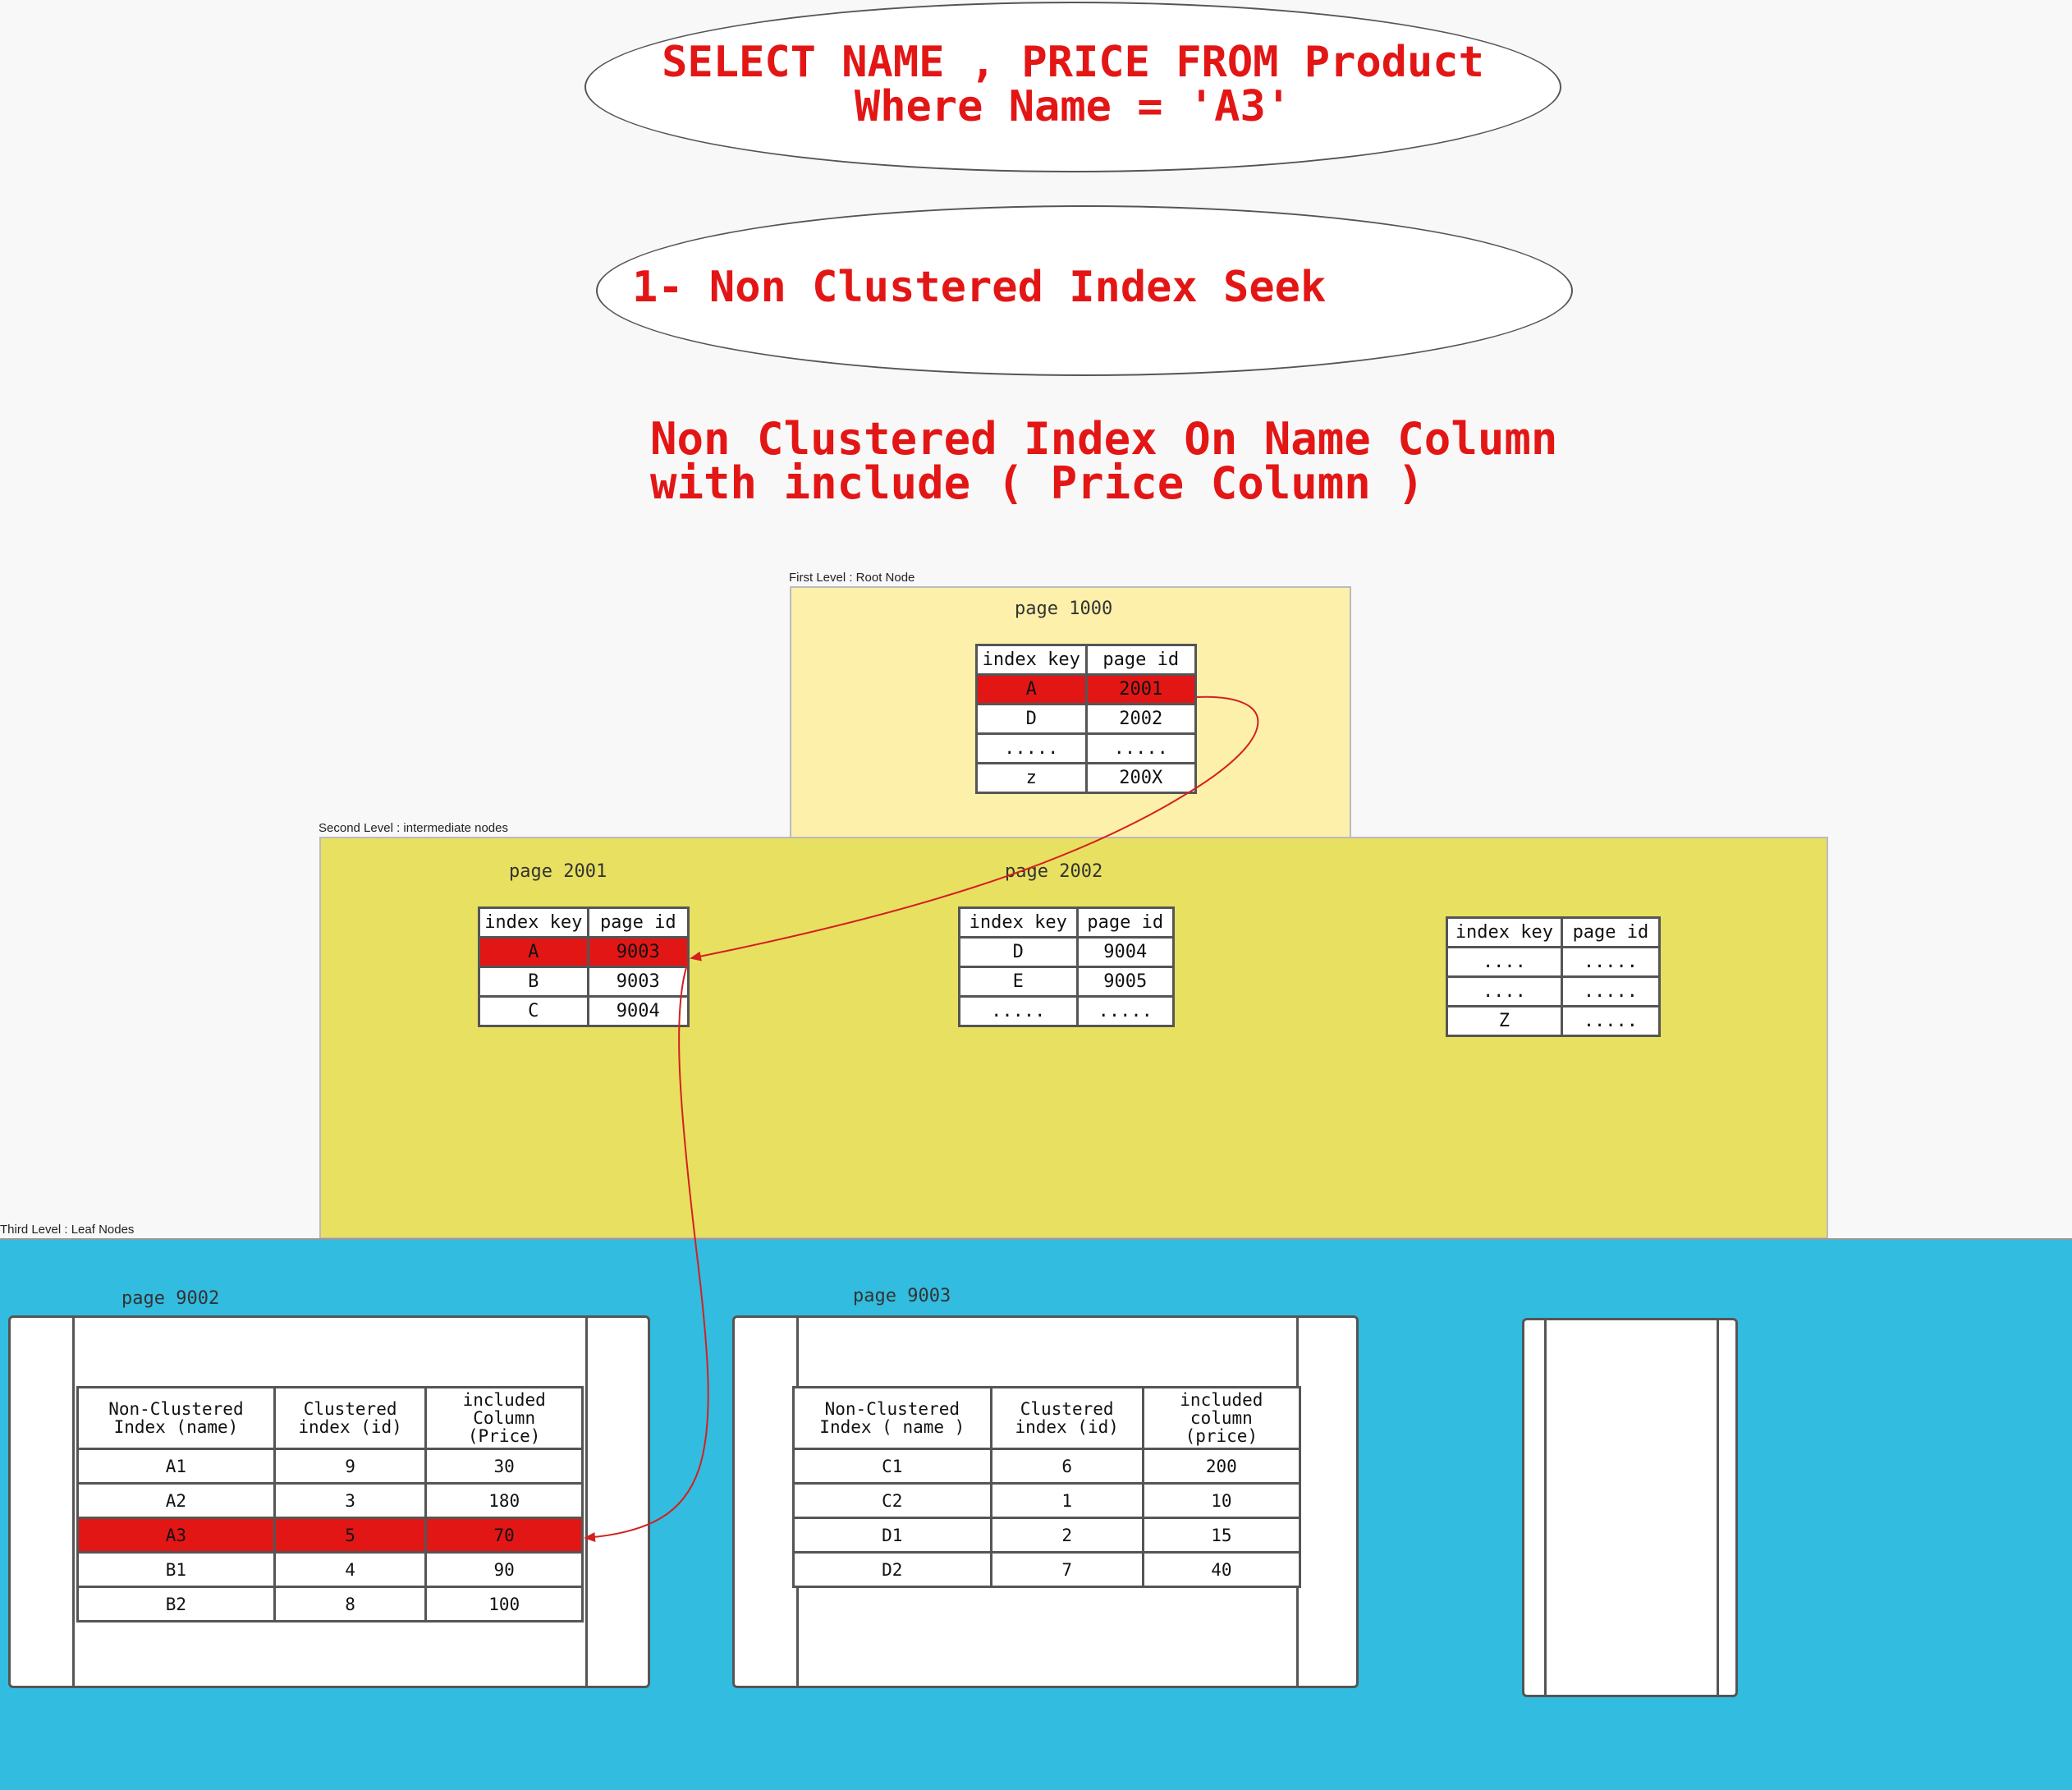 This screenshot has width=2072, height=1790. What do you see at coordinates (350, 1500) in the screenshot?
I see `table-cell: 3` at bounding box center [350, 1500].